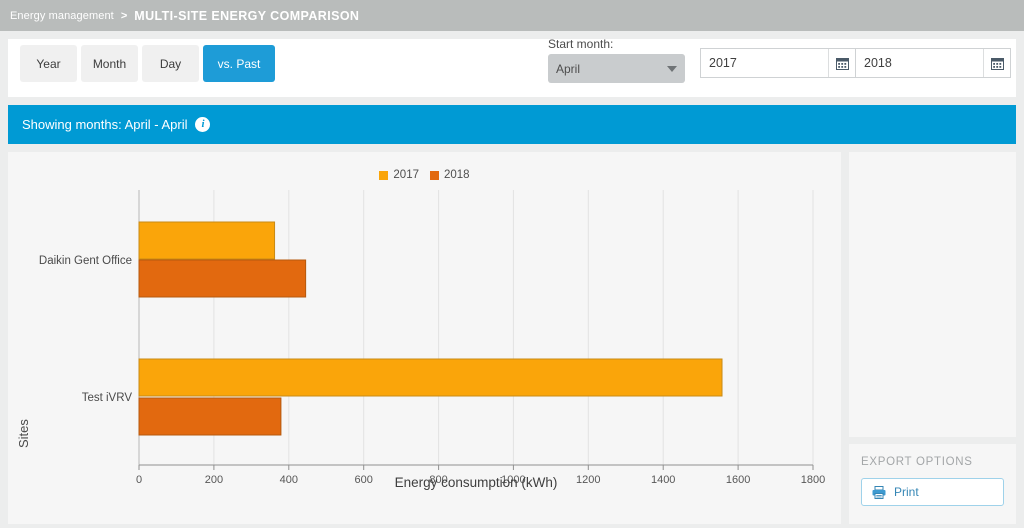  What do you see at coordinates (672, 68) in the screenshot?
I see `chevron-down-icon` at bounding box center [672, 68].